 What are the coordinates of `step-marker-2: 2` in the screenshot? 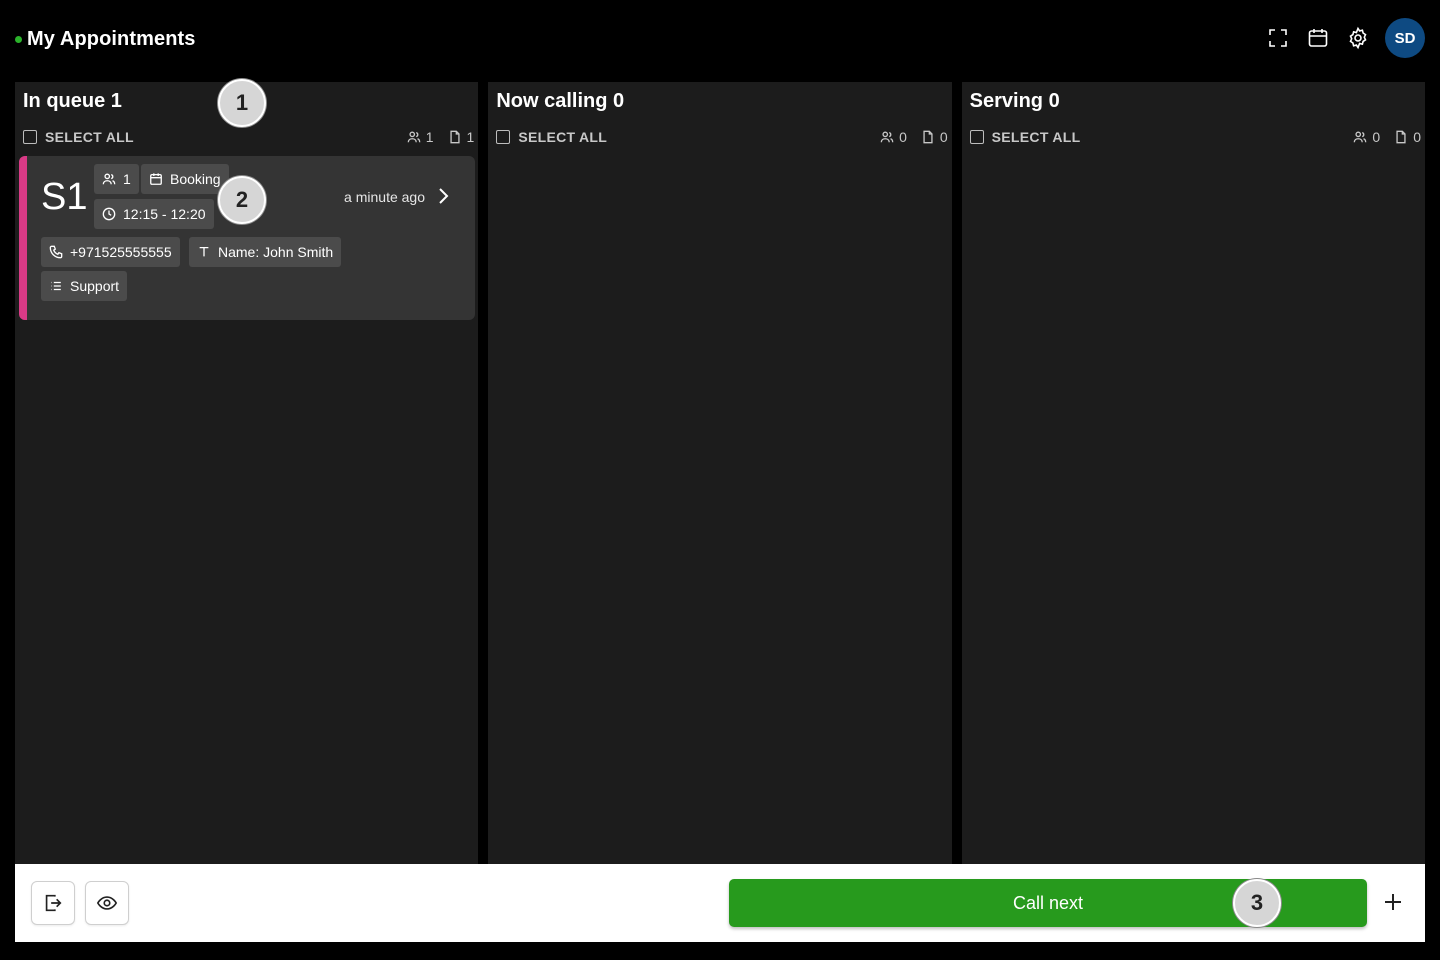 It's located at (242, 200).